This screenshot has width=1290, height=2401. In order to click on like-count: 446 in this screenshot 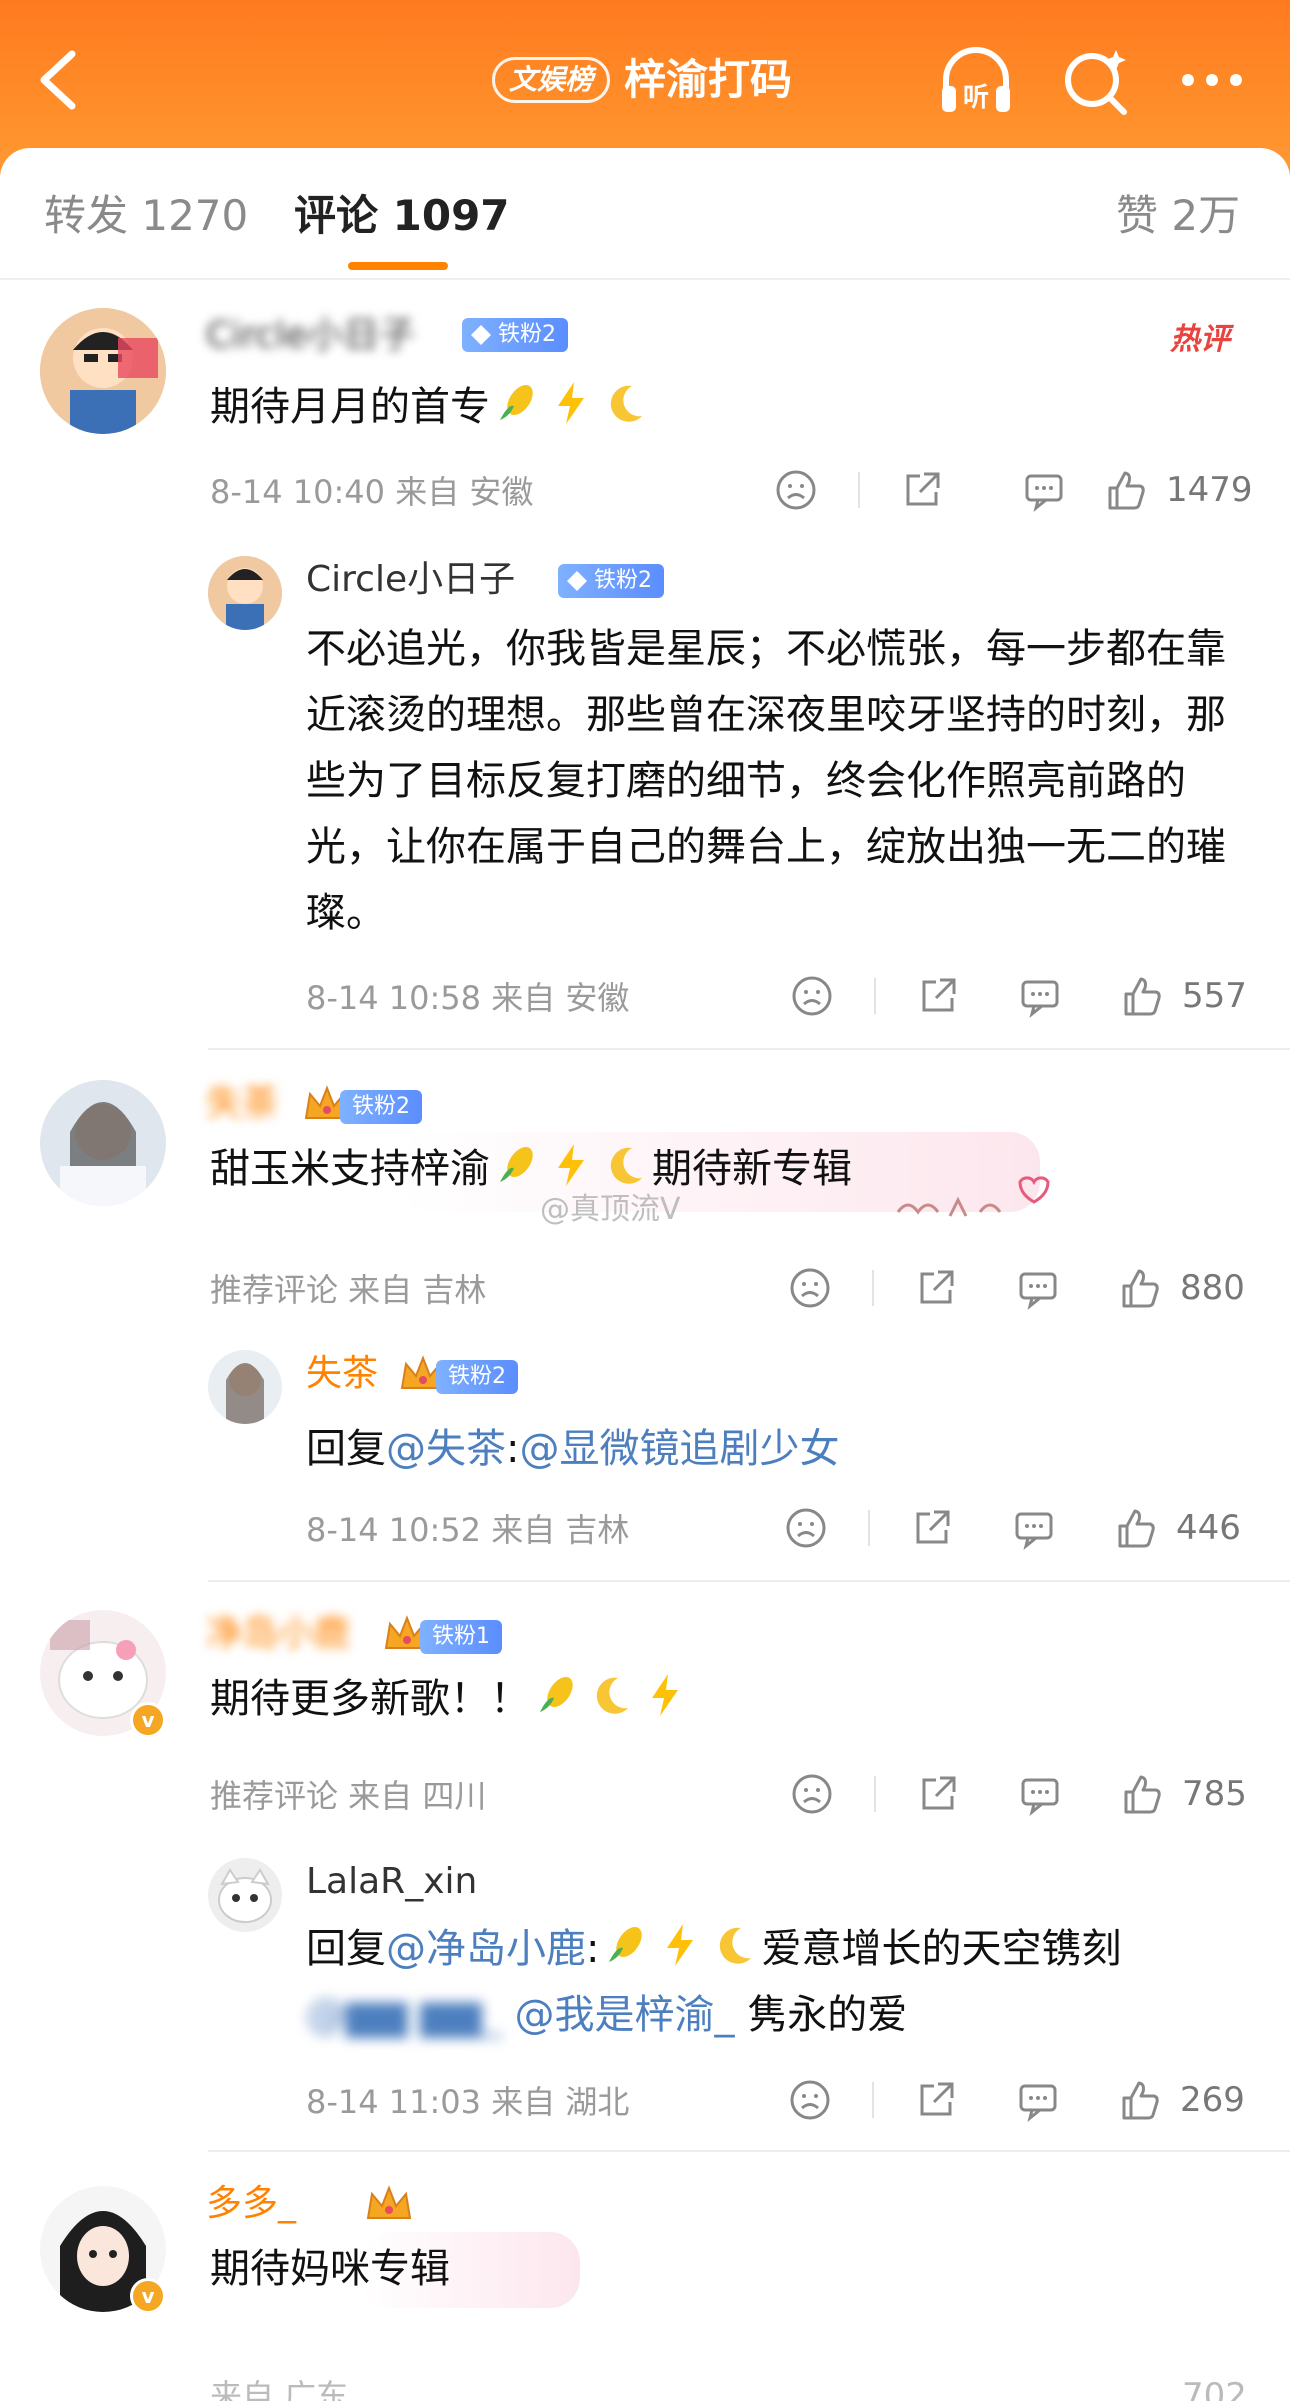, I will do `click(1208, 1528)`.